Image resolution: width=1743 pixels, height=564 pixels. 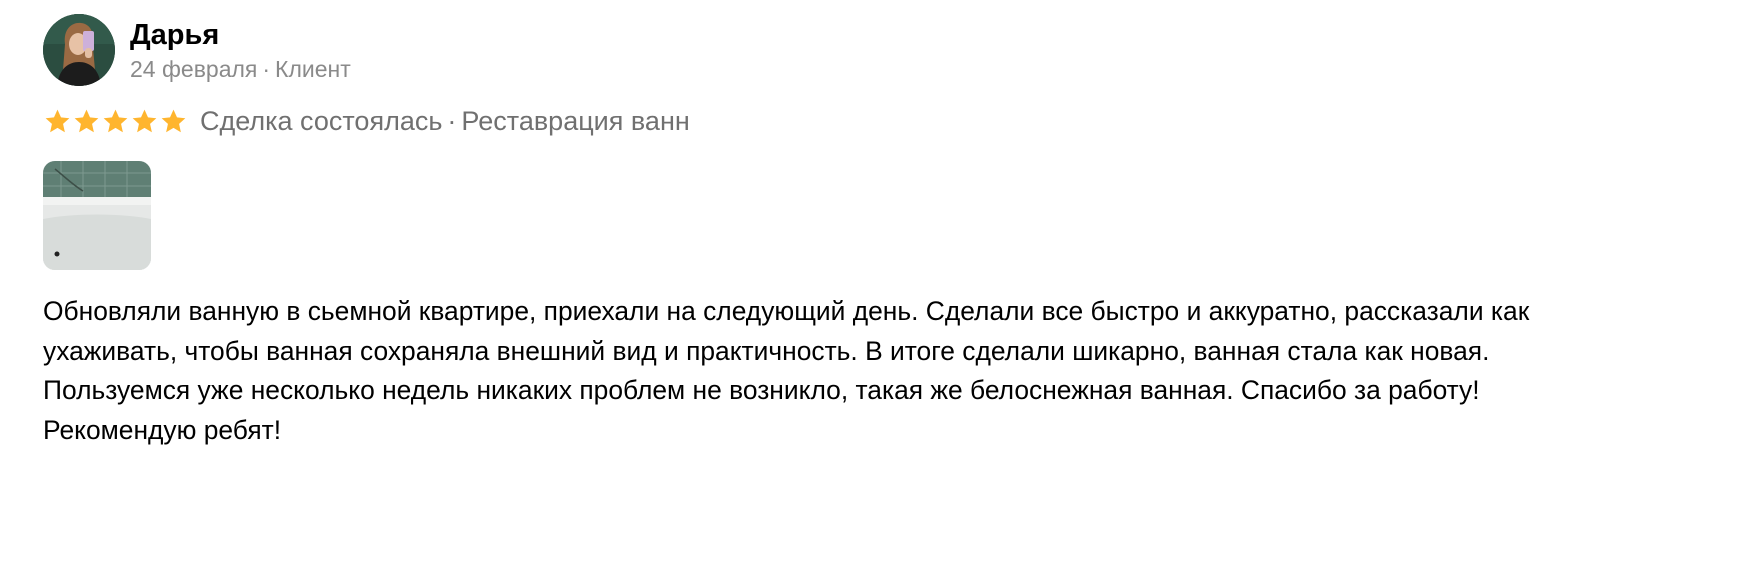 What do you see at coordinates (162, 429) in the screenshot?
I see `review-paragraph: Рекомендую ребят!` at bounding box center [162, 429].